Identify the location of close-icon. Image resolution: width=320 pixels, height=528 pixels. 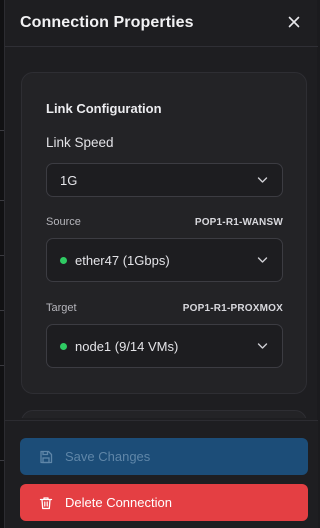
(294, 22).